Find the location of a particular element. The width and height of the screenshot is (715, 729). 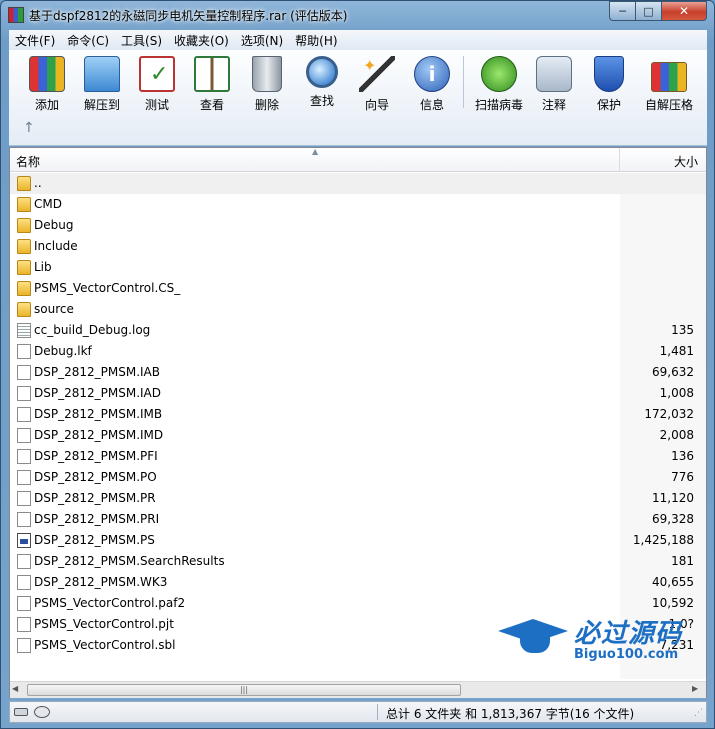

file-row: cc_build_Debug.log 135 is located at coordinates (358, 330).